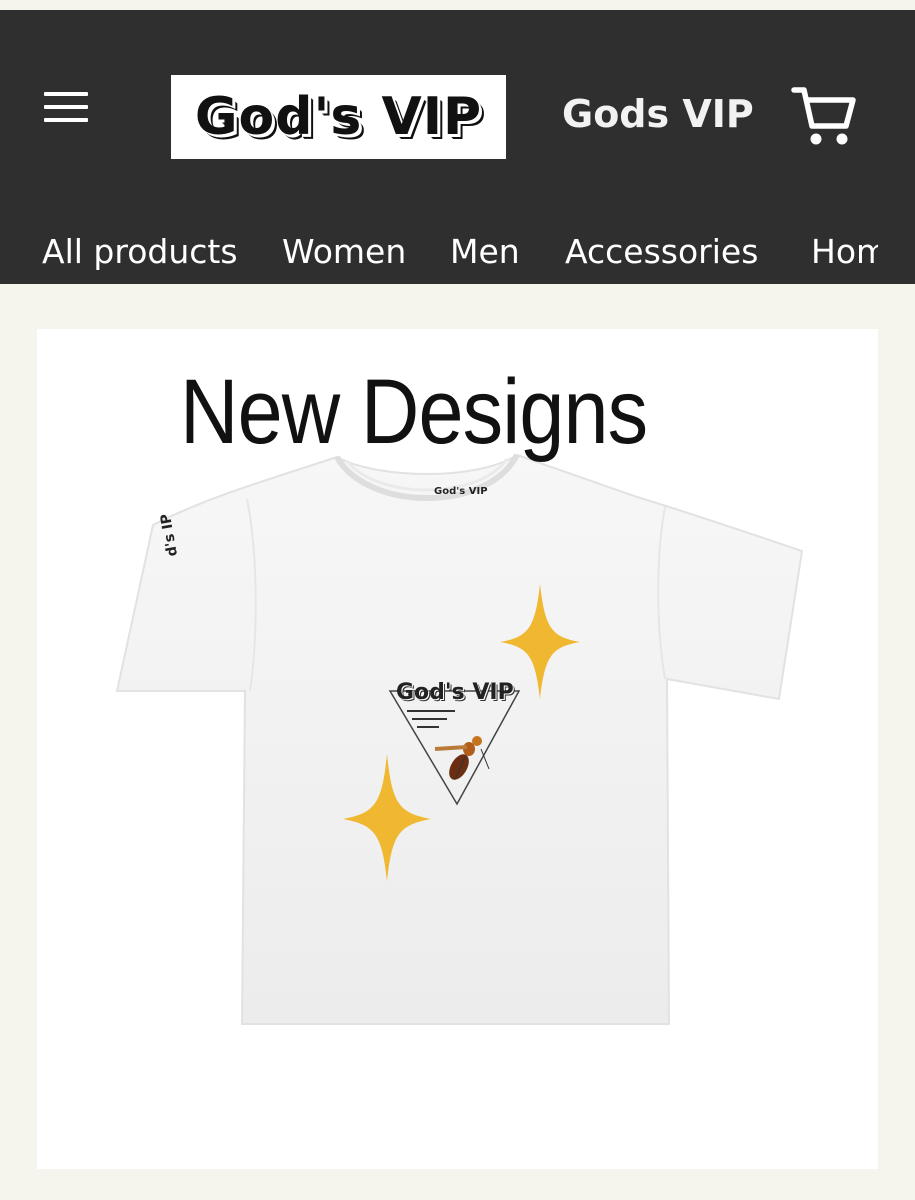 The width and height of the screenshot is (915, 1200). What do you see at coordinates (344, 251) in the screenshot?
I see `nav-item-women: Women` at bounding box center [344, 251].